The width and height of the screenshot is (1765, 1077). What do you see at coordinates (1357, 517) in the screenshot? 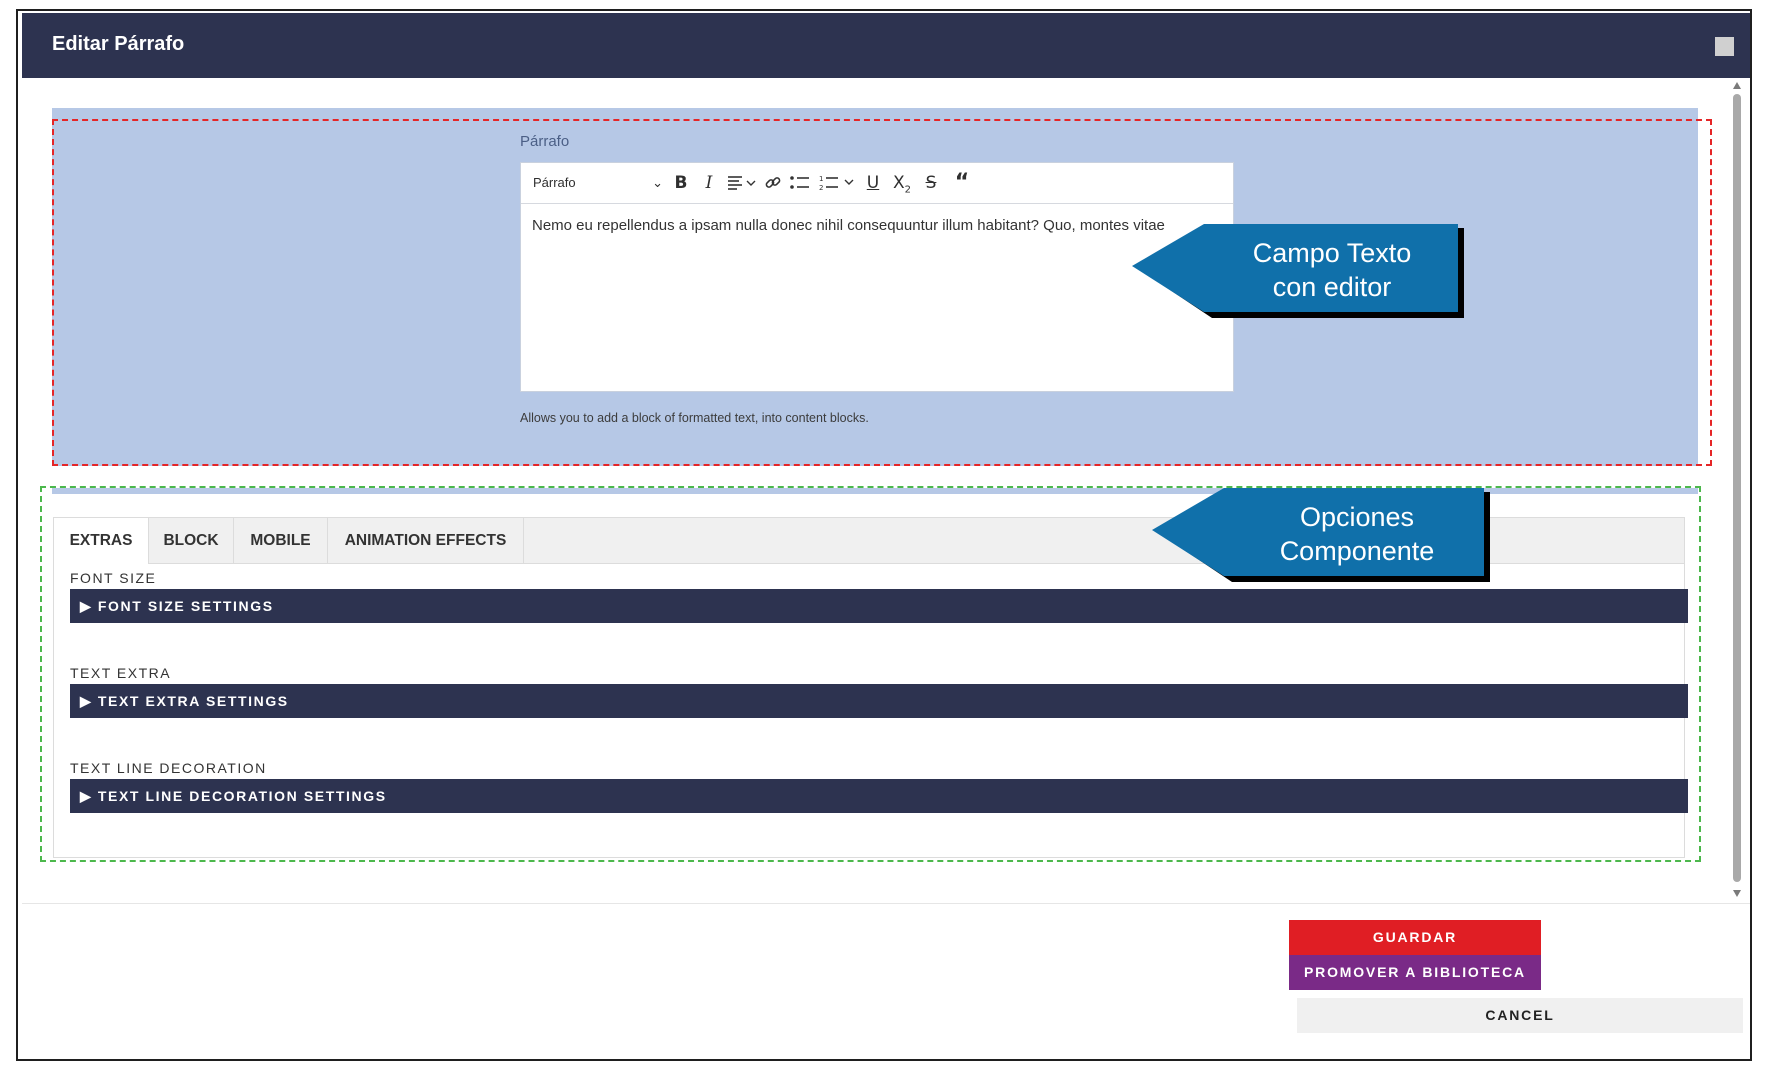
I see `options-callout-line1: Opciones` at bounding box center [1357, 517].